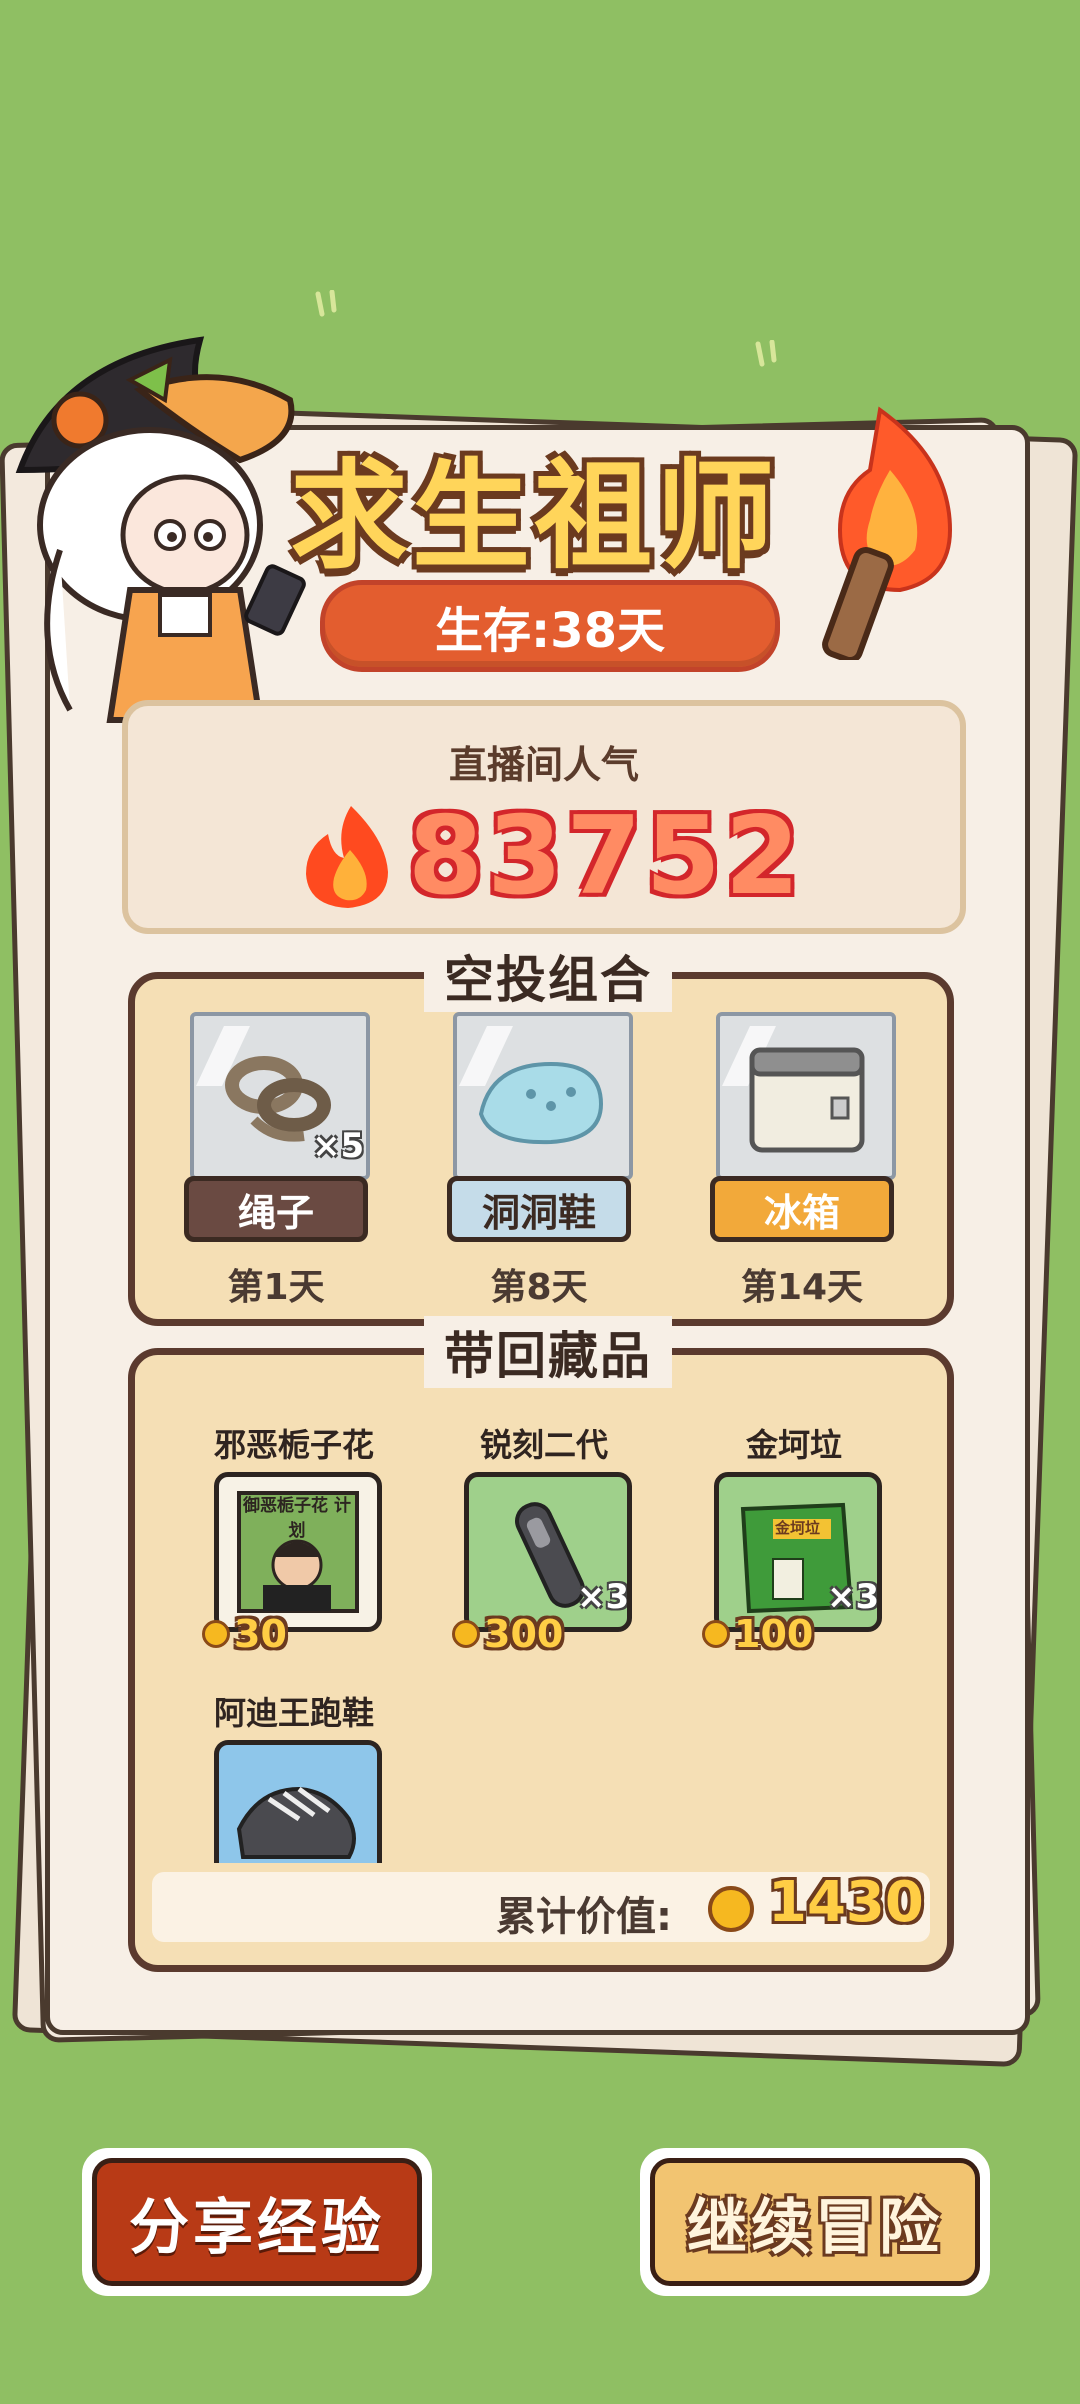  I want to click on total-value: 1430, so click(846, 1902).